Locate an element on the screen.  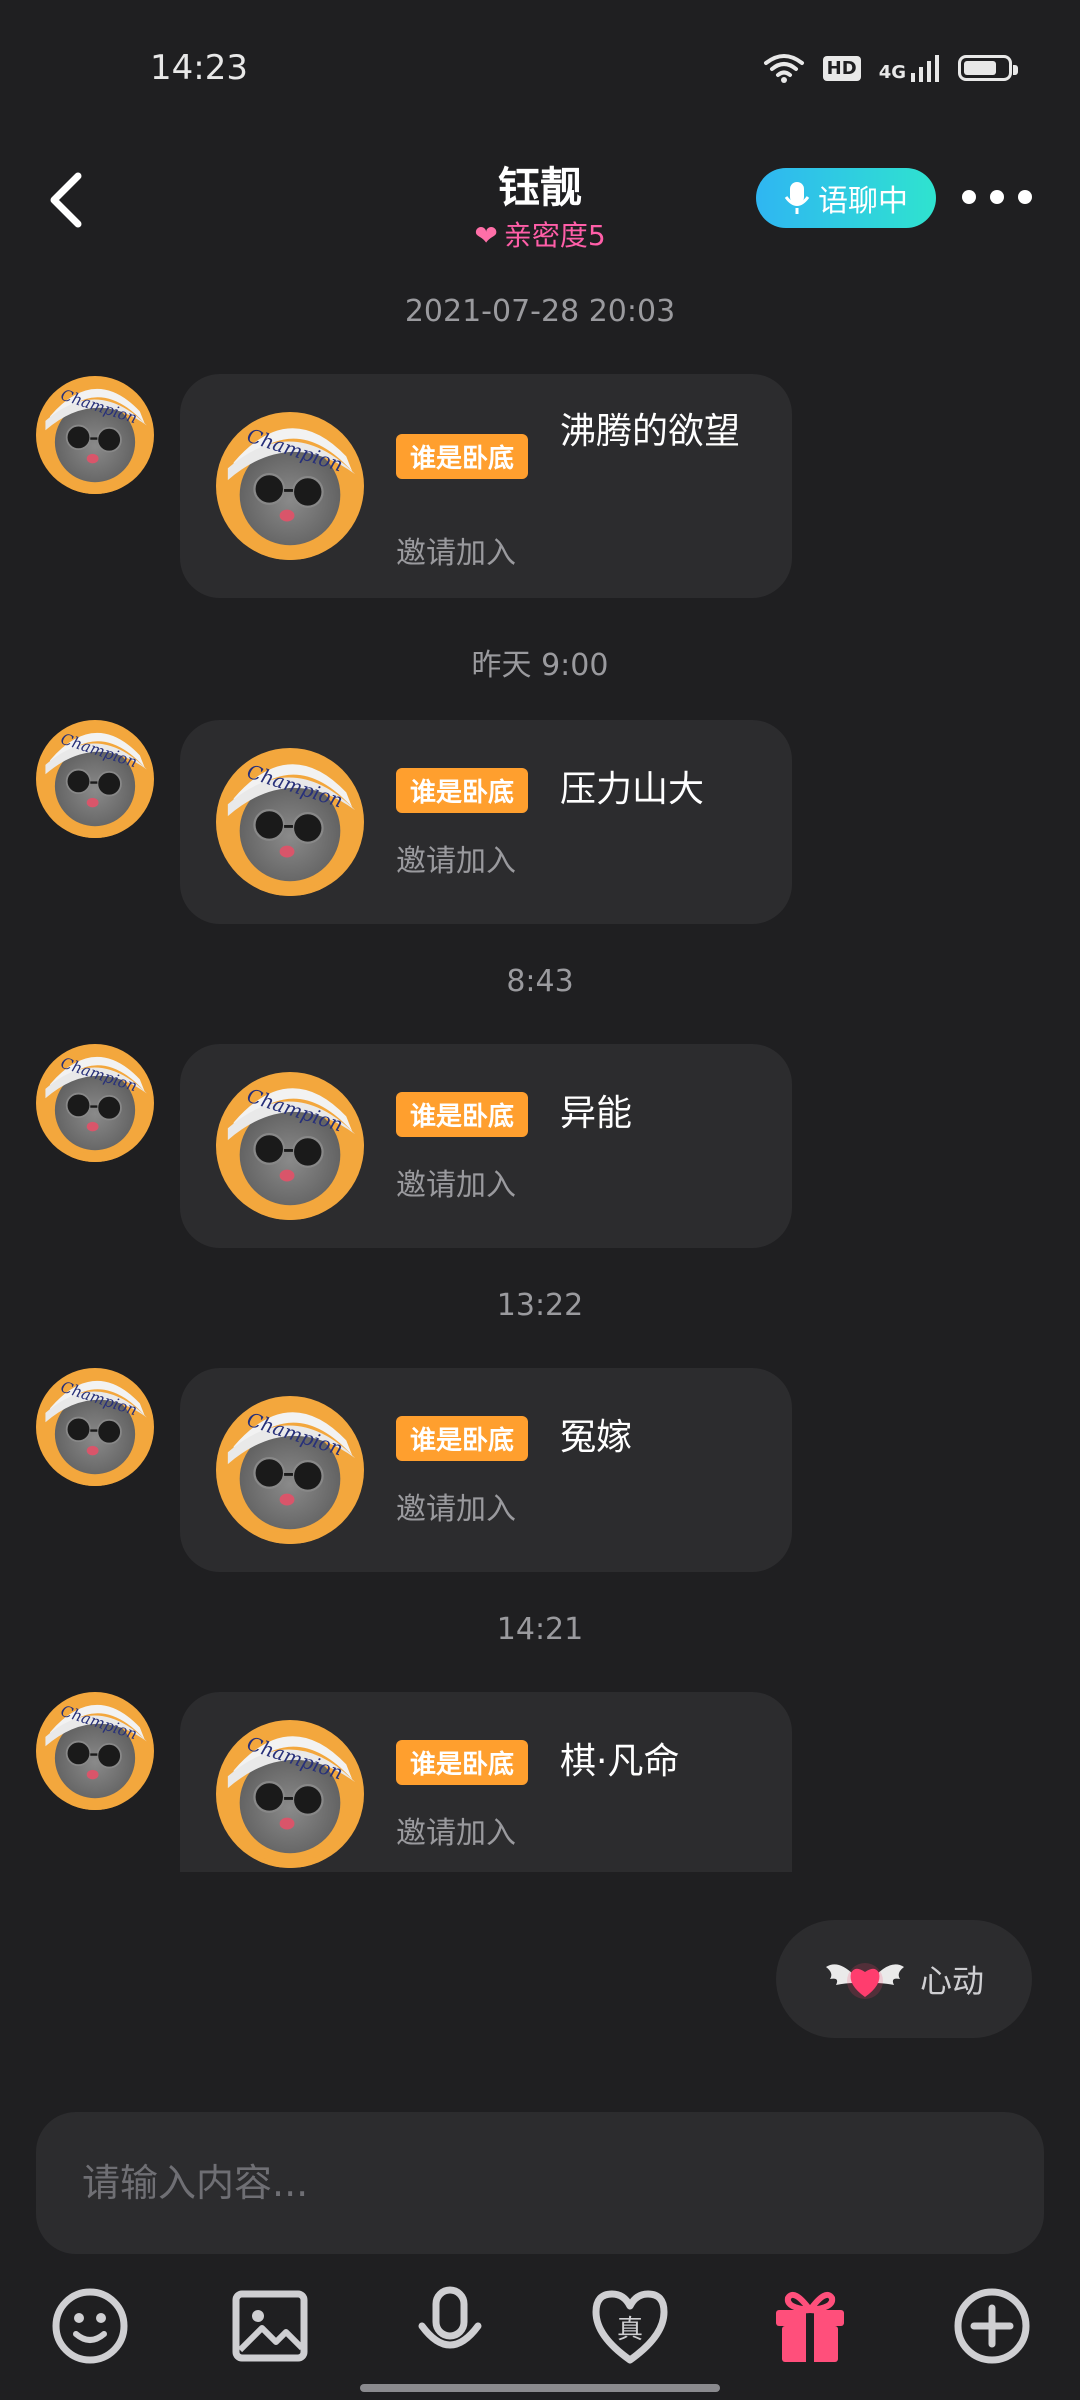
room-name: 棋·凡命 is located at coordinates (620, 1761).